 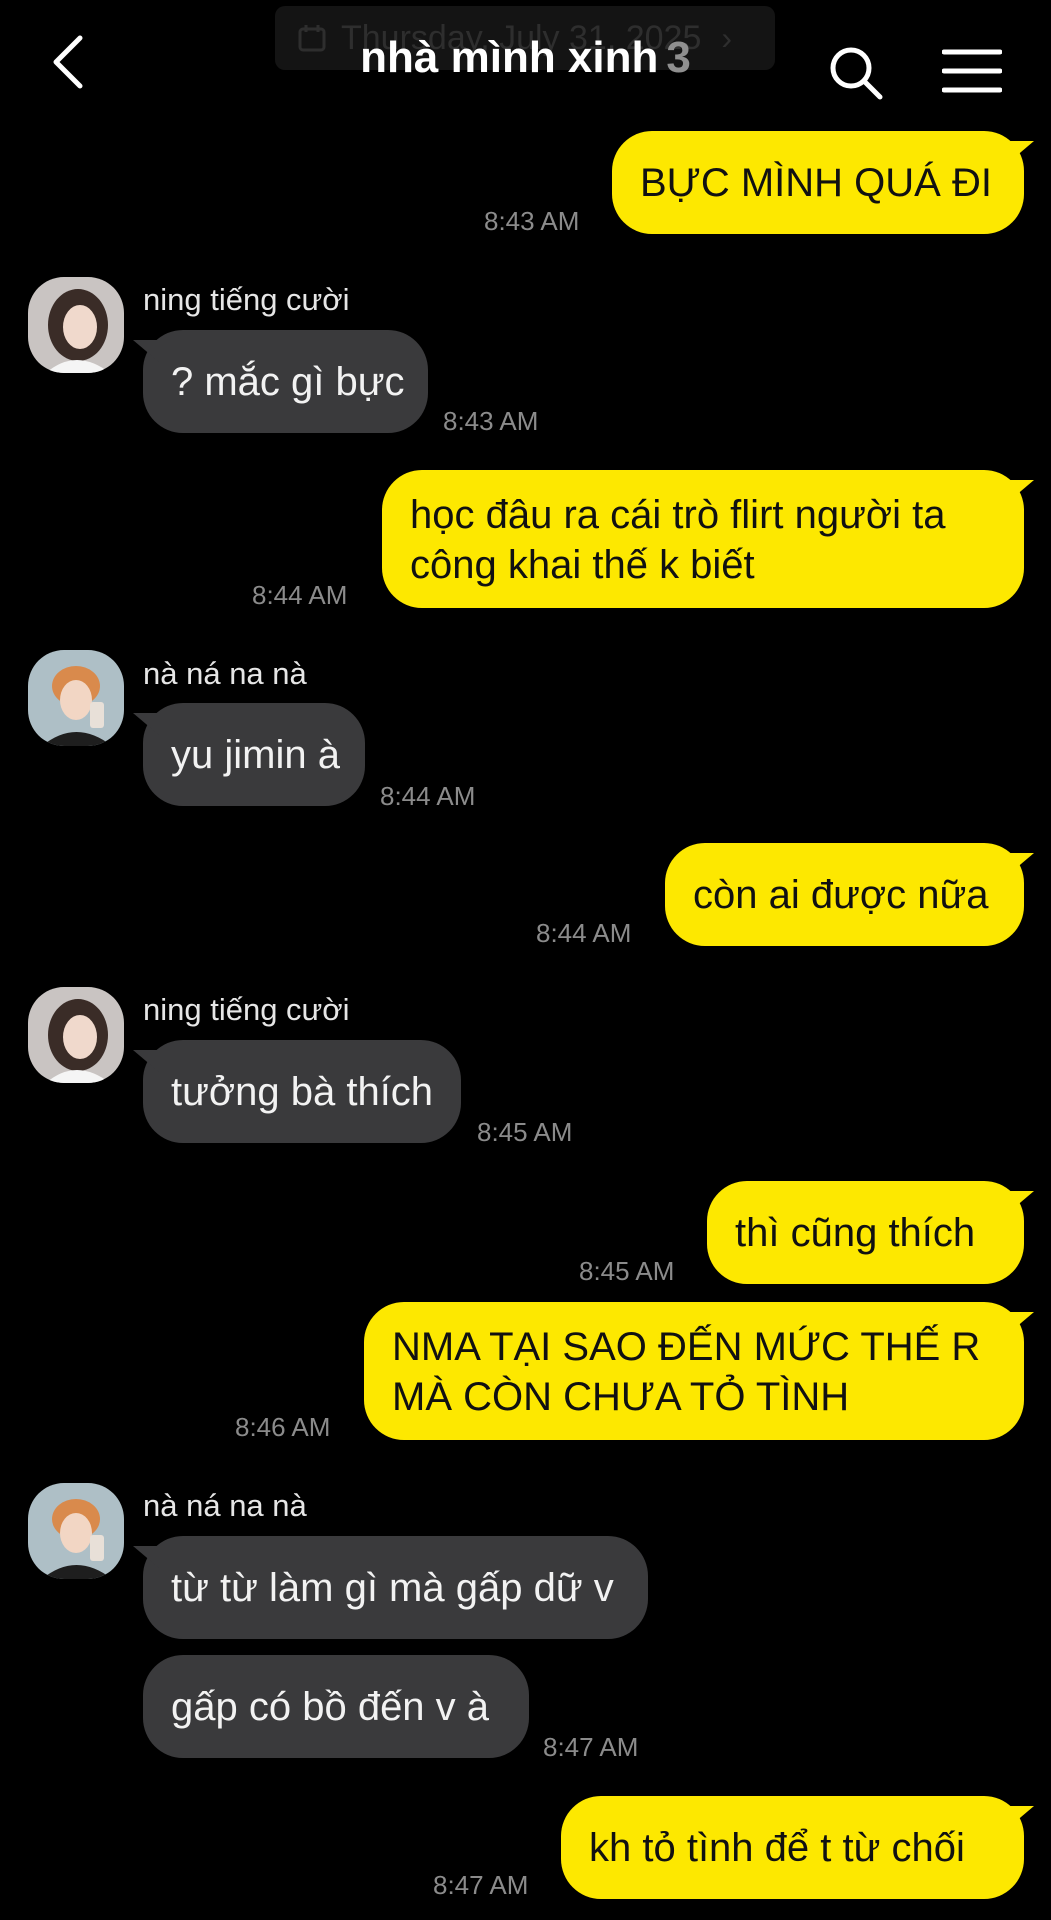 What do you see at coordinates (621, 1397) in the screenshot?
I see `message-text-line: MÀ CÒN CHƯA TỎ TÌNH` at bounding box center [621, 1397].